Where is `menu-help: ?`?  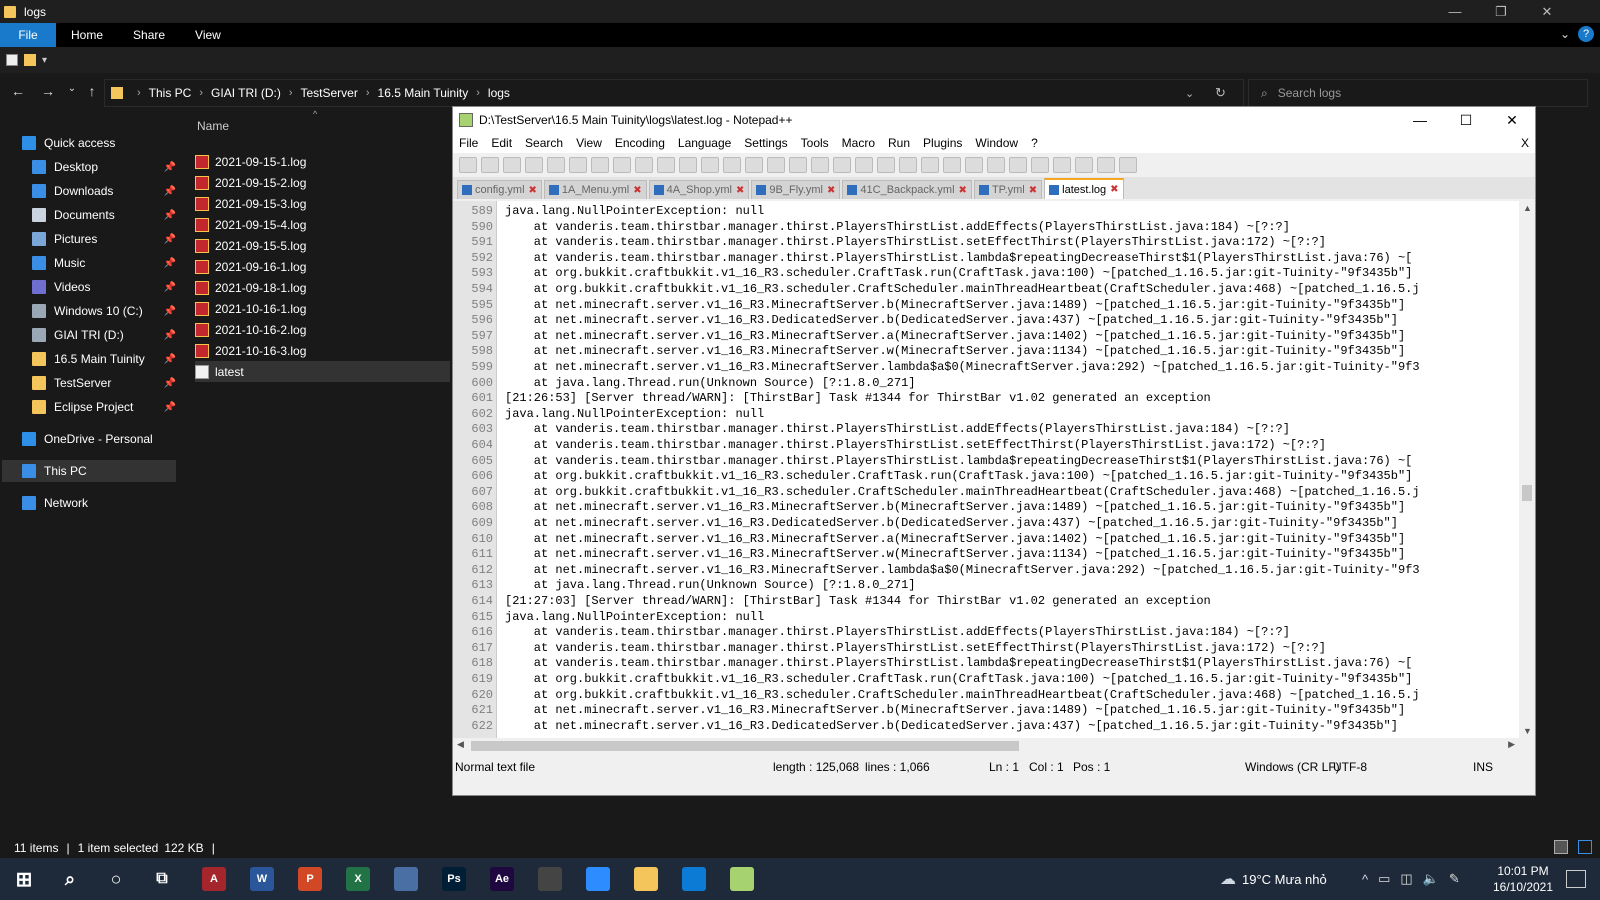
menu-help: ? is located at coordinates (1034, 143).